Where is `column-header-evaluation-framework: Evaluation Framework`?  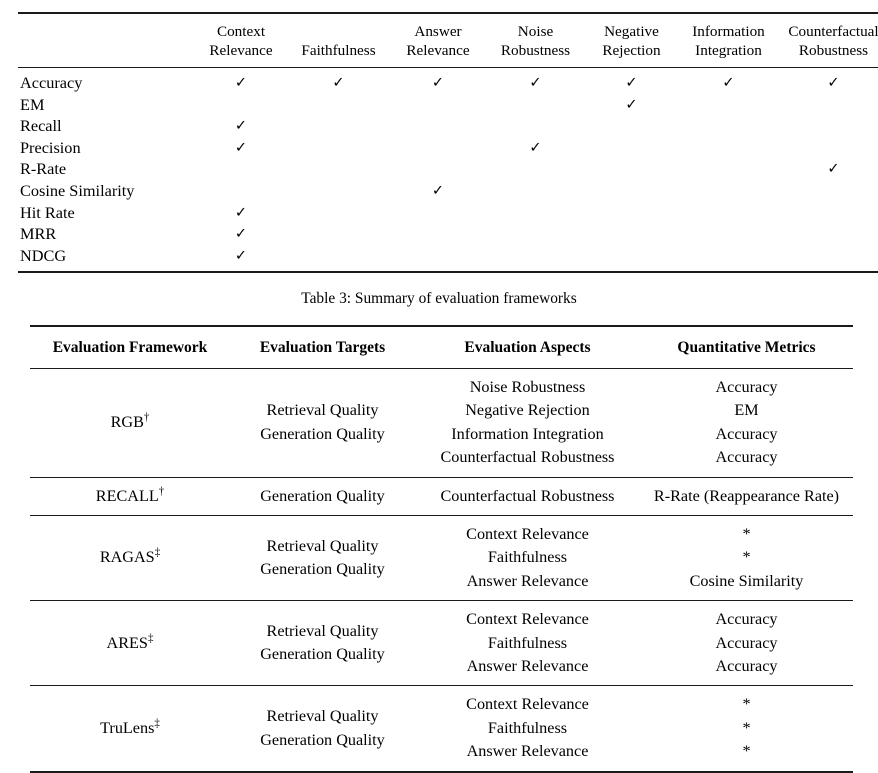 column-header-evaluation-framework: Evaluation Framework is located at coordinates (130, 347).